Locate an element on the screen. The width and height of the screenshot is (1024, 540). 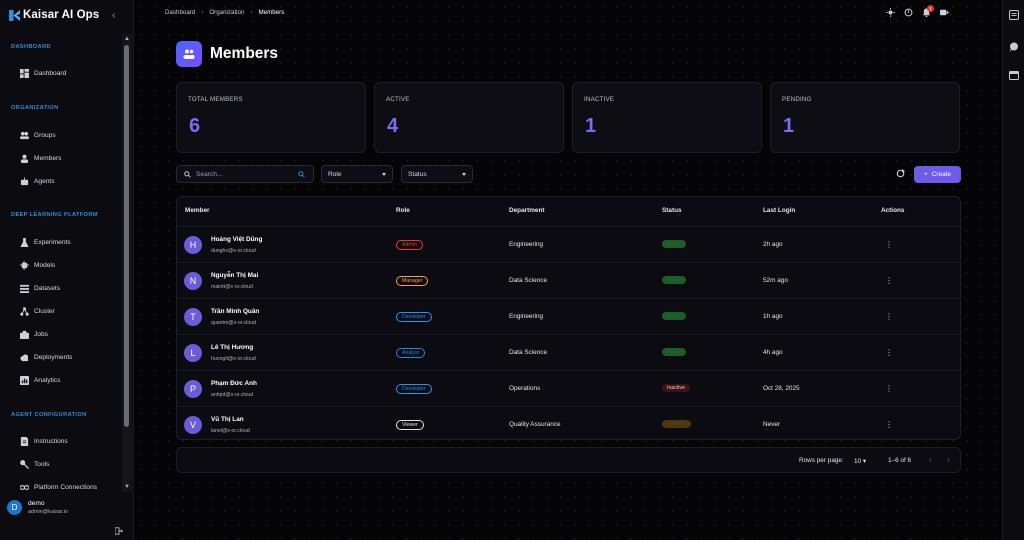
column-header-status: Status is located at coordinates (672, 210).